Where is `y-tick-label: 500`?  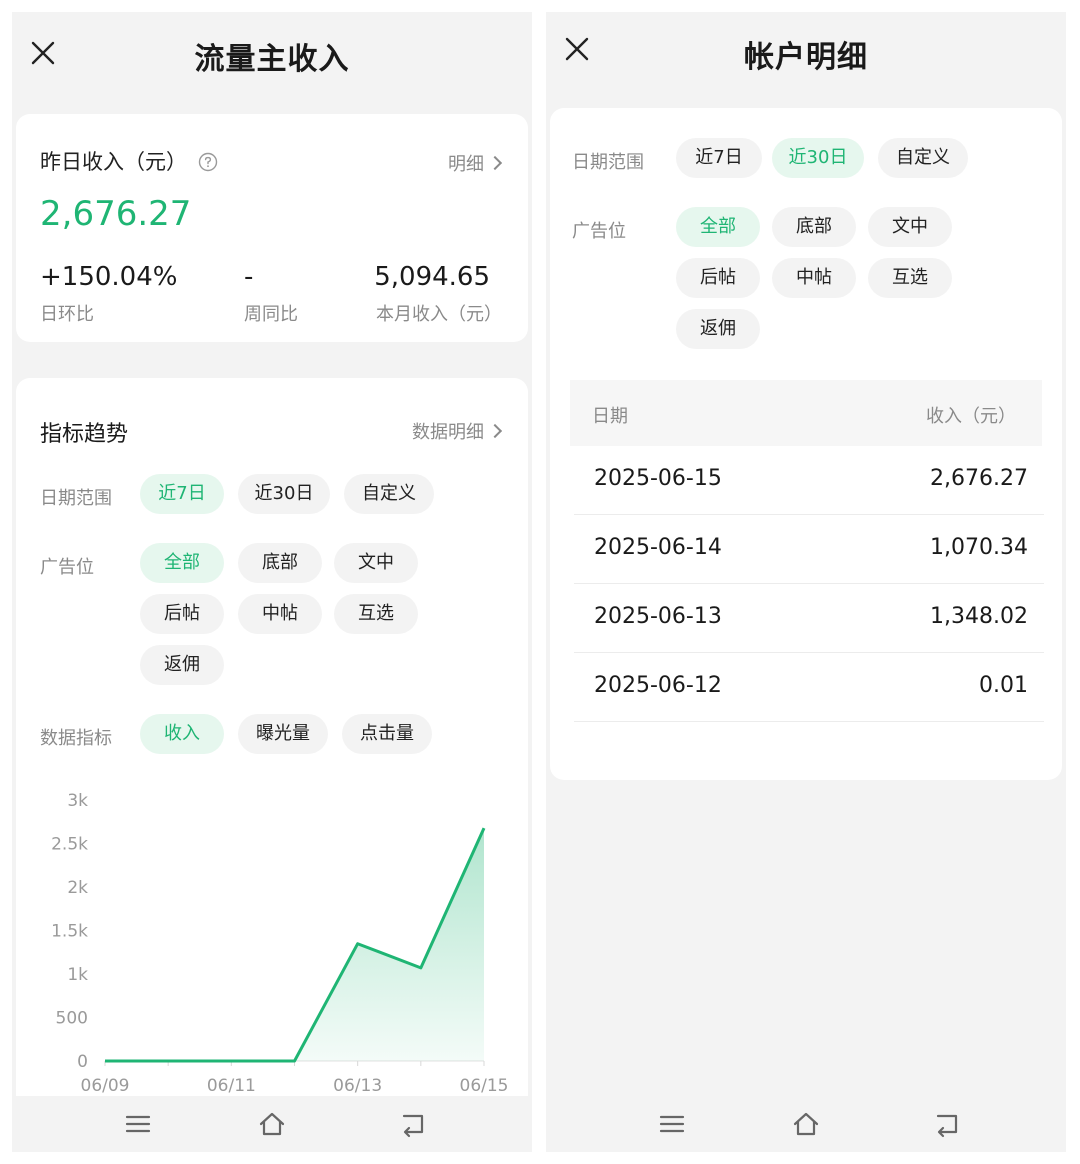 y-tick-label: 500 is located at coordinates (72, 1019).